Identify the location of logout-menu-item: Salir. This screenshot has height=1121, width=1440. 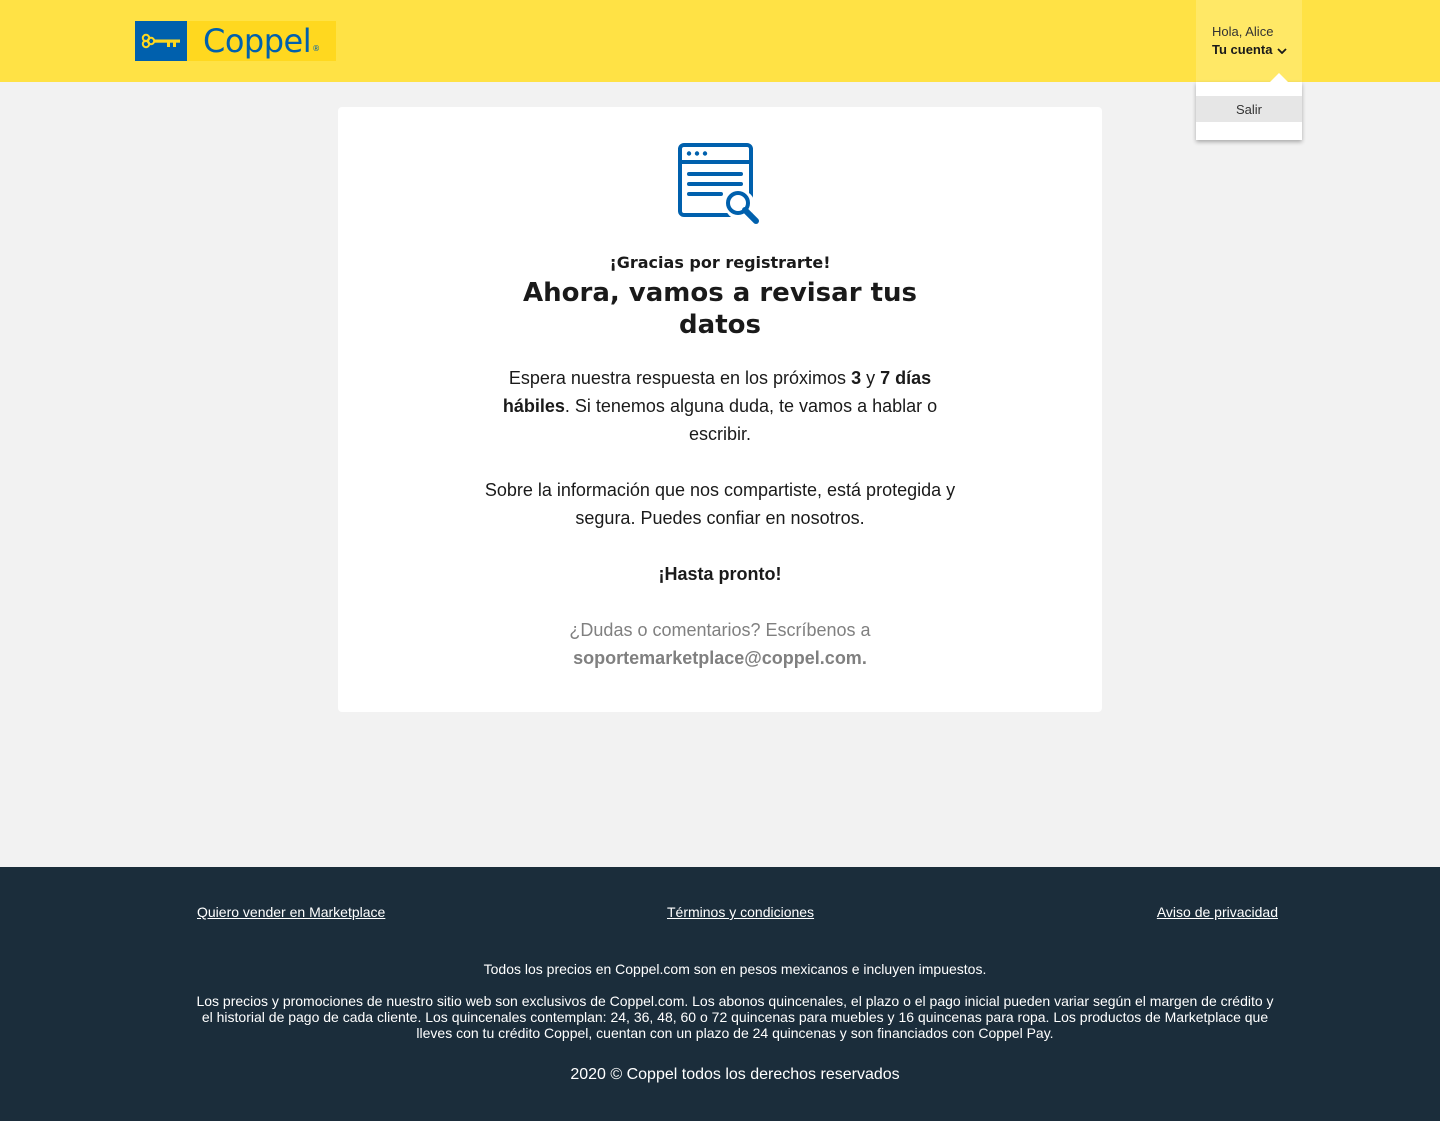
(1249, 109).